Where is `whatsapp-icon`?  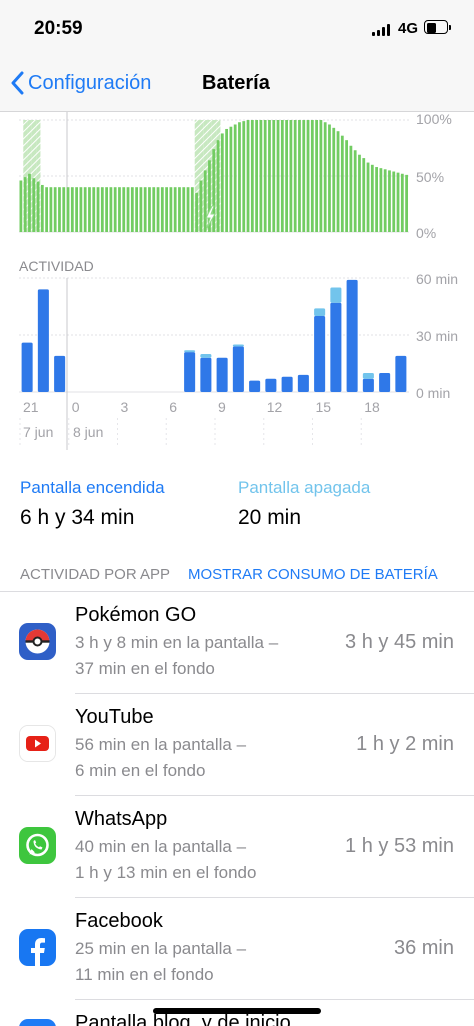
whatsapp-icon is located at coordinates (37, 845).